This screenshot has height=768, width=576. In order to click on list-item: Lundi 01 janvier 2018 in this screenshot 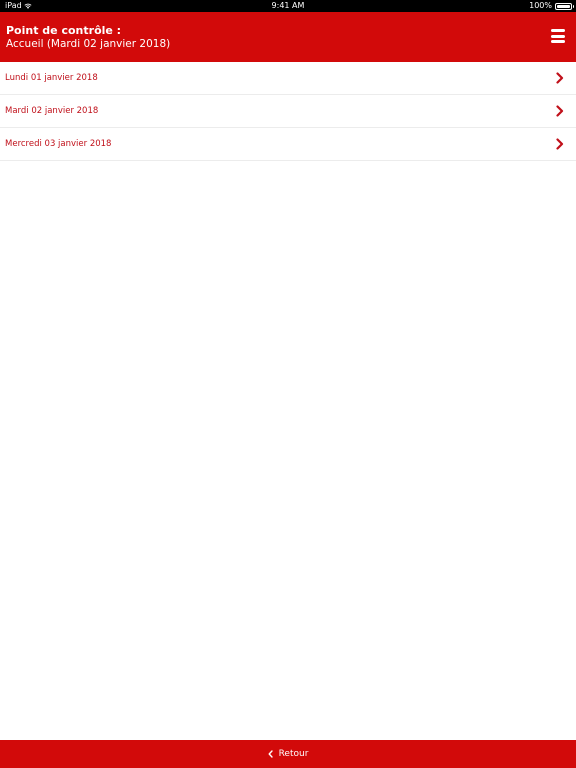, I will do `click(288, 78)`.